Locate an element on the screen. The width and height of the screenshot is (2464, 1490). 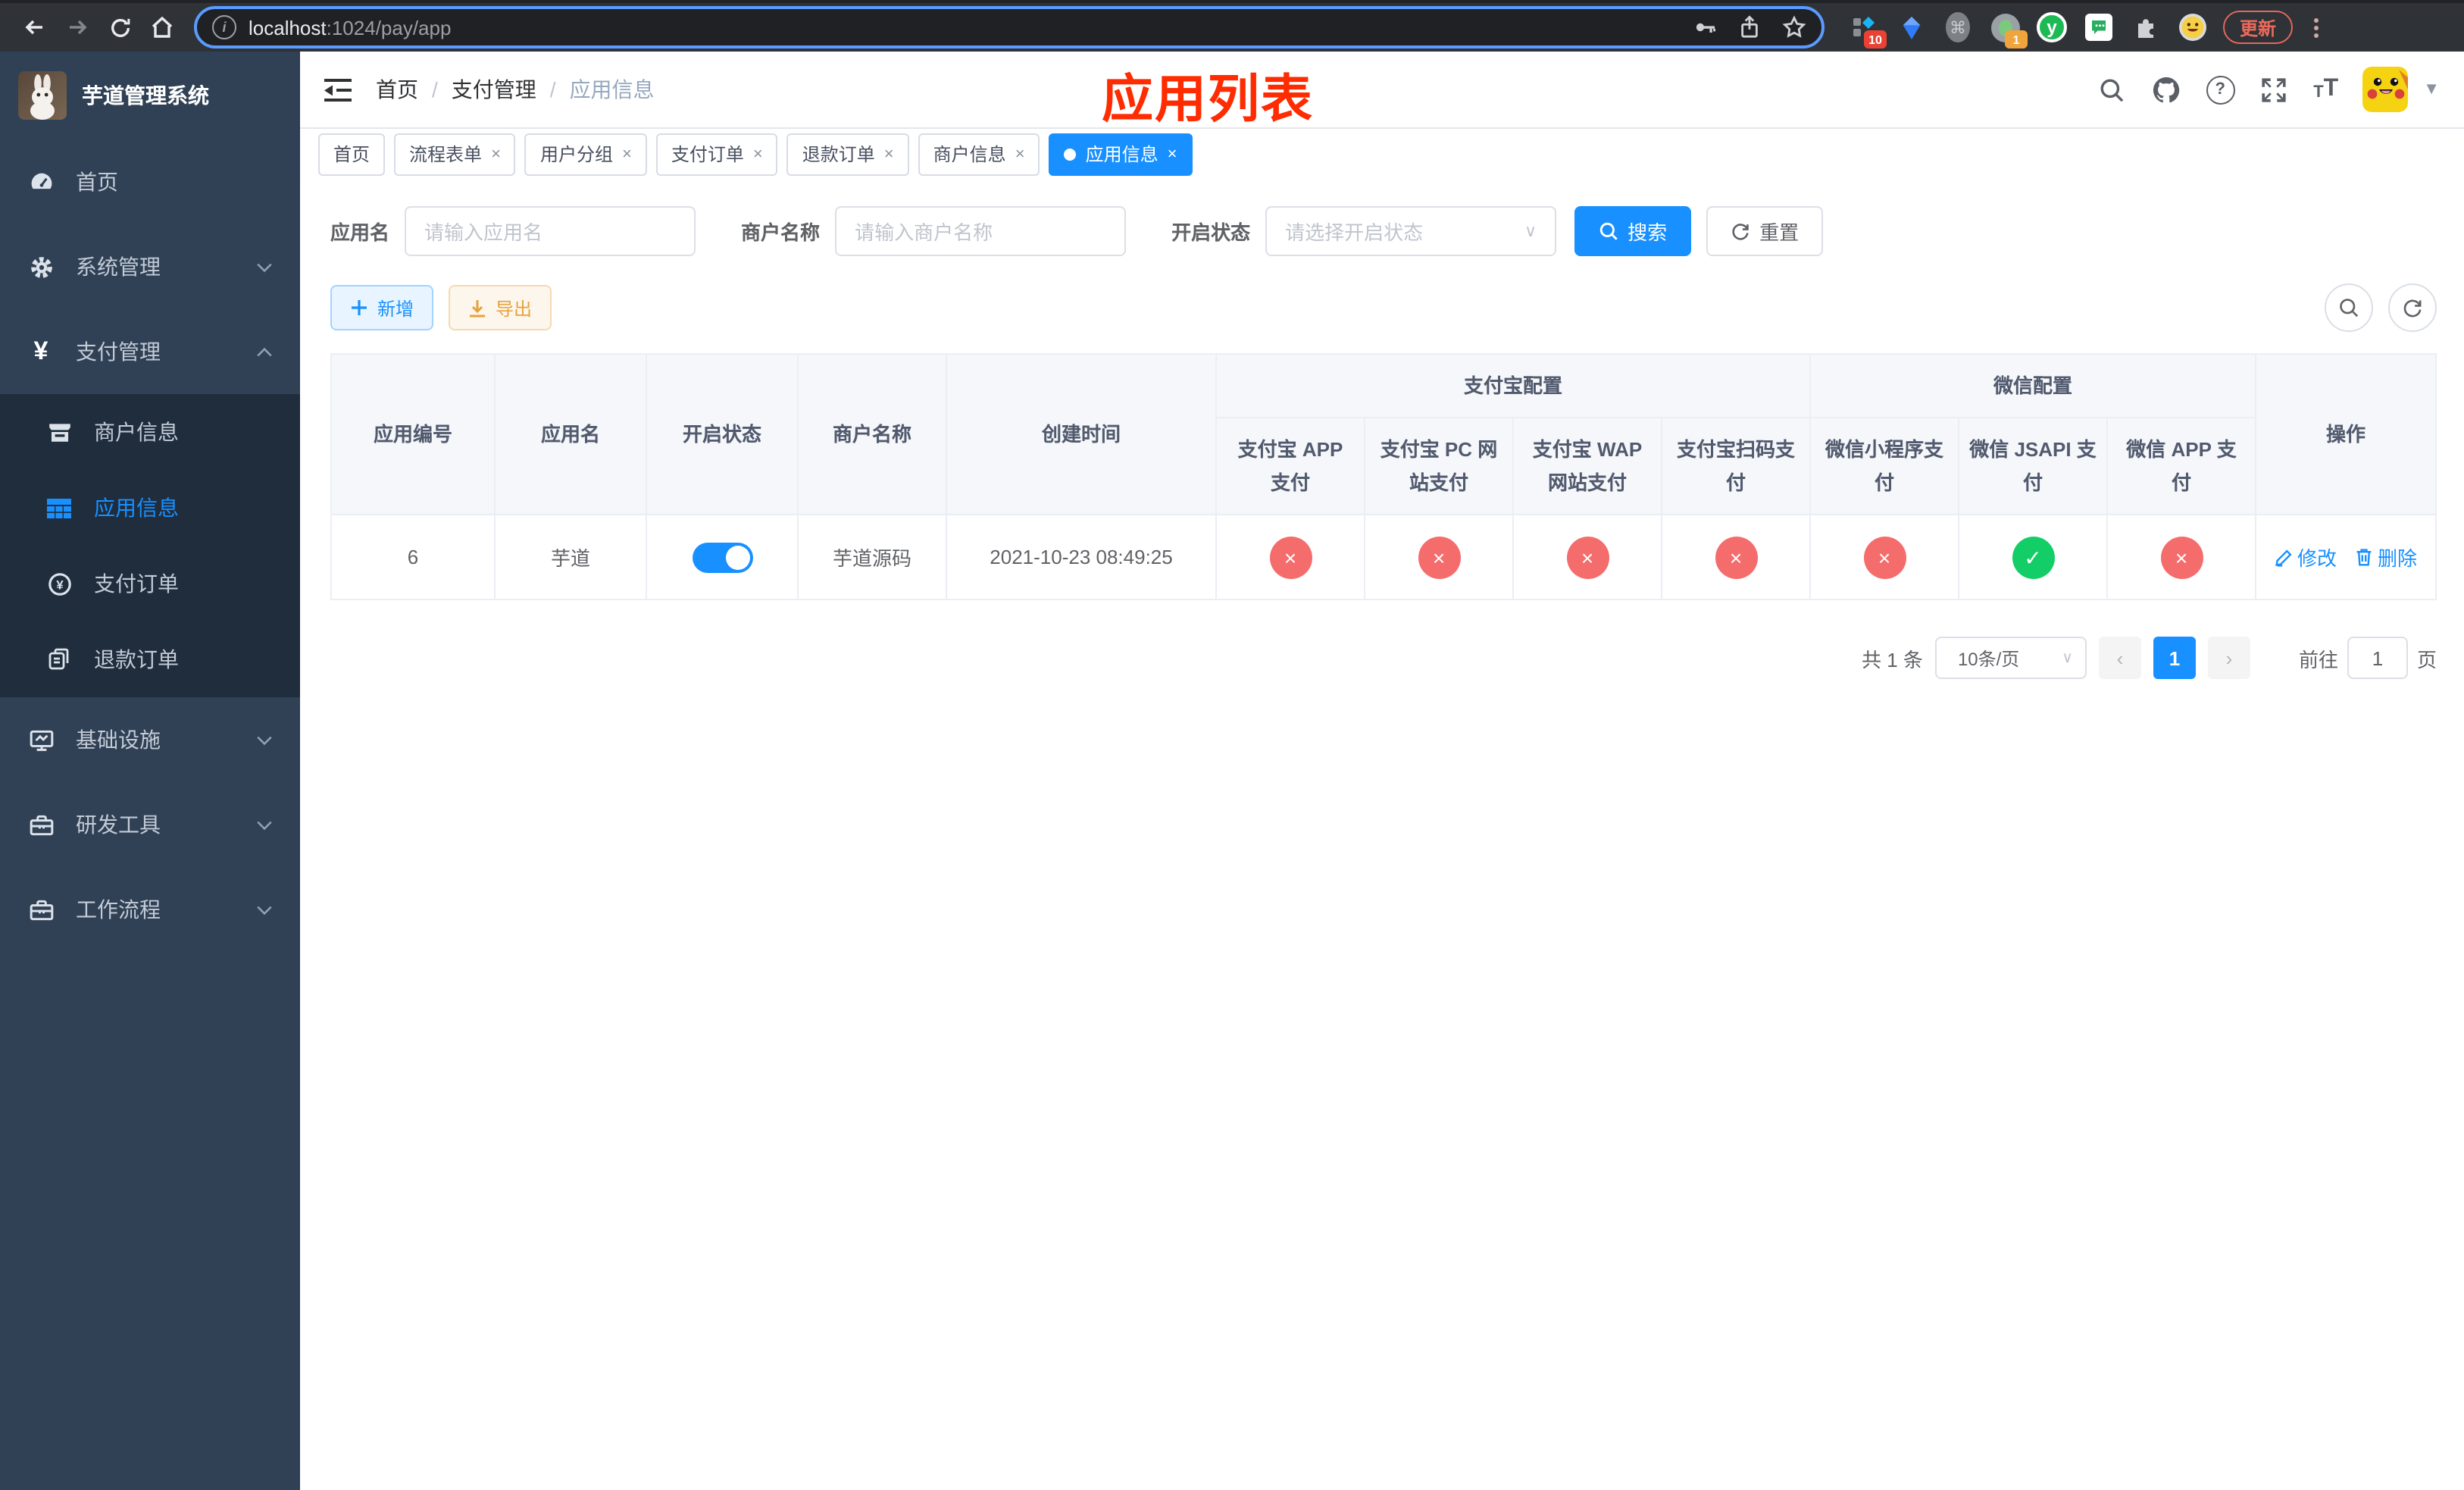
app-name-label: 应用名 is located at coordinates (360, 232).